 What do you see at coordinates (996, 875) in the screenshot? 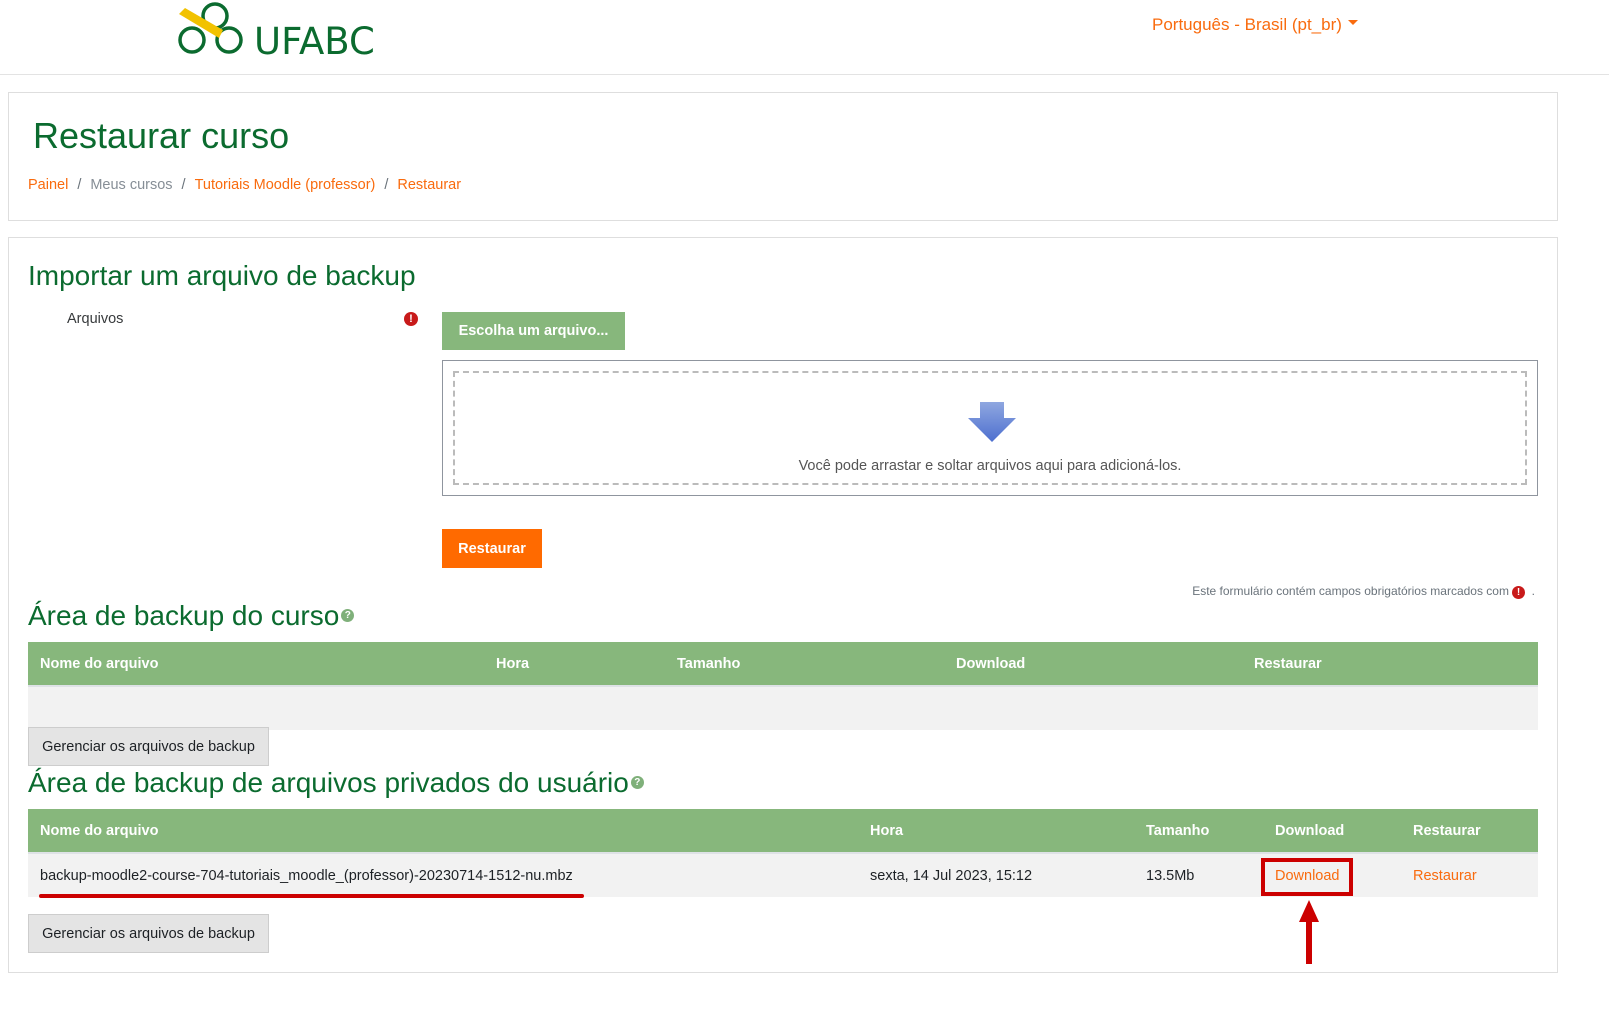
I see `time-cell: sexta, 14 Jul 2023, 15:12` at bounding box center [996, 875].